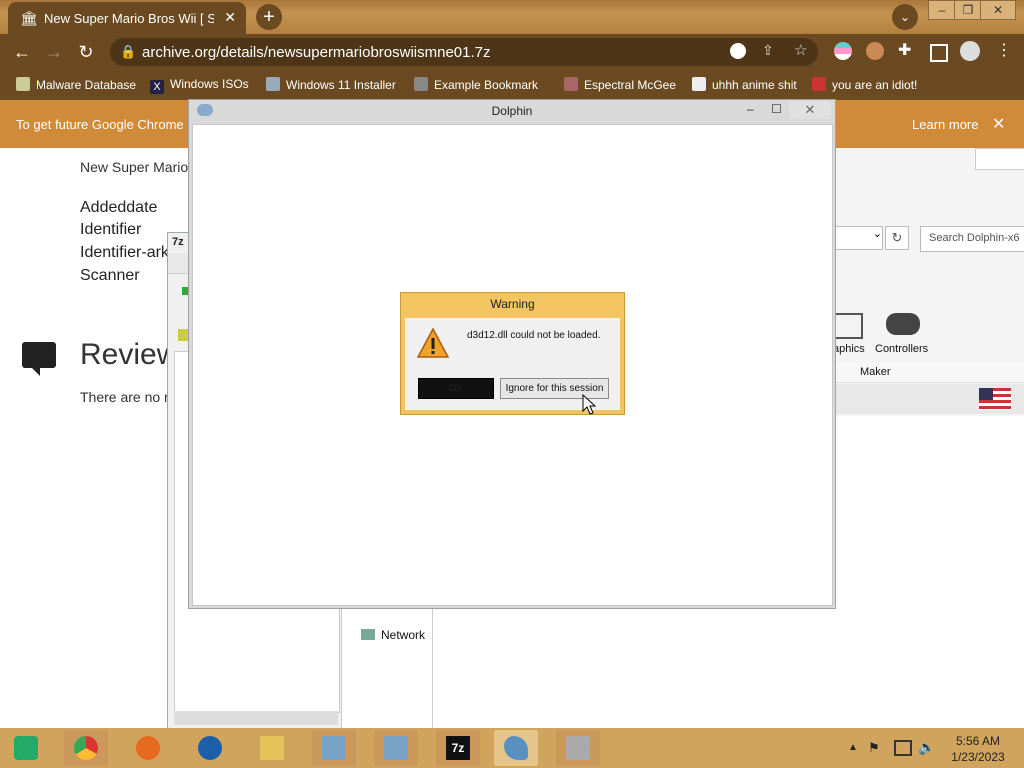 The width and height of the screenshot is (1024, 768). What do you see at coordinates (210, 748) in the screenshot?
I see `taskbar-opera` at bounding box center [210, 748].